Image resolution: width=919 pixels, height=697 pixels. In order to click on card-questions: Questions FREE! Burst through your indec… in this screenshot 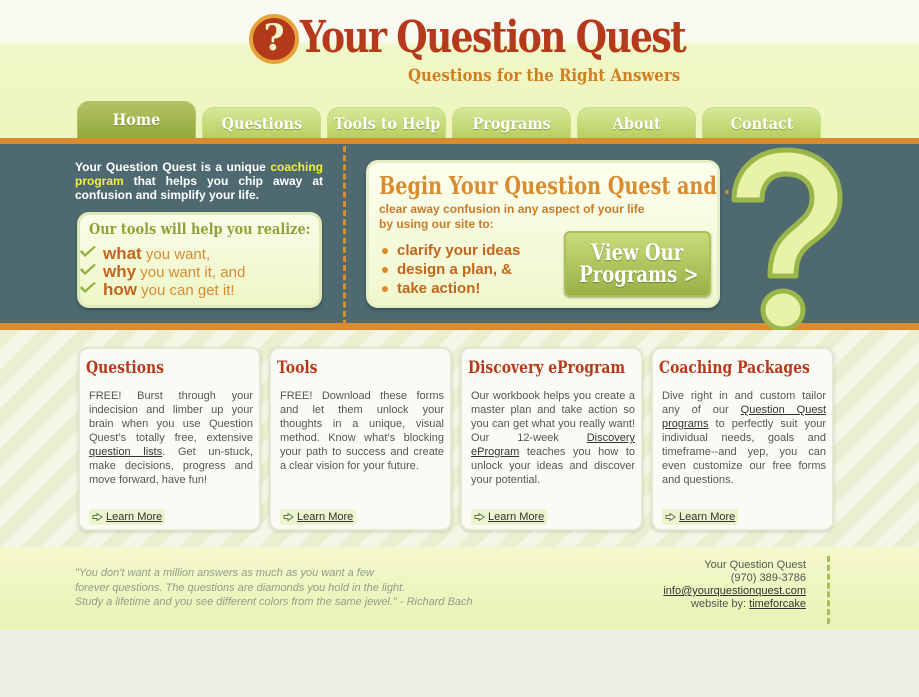, I will do `click(169, 439)`.